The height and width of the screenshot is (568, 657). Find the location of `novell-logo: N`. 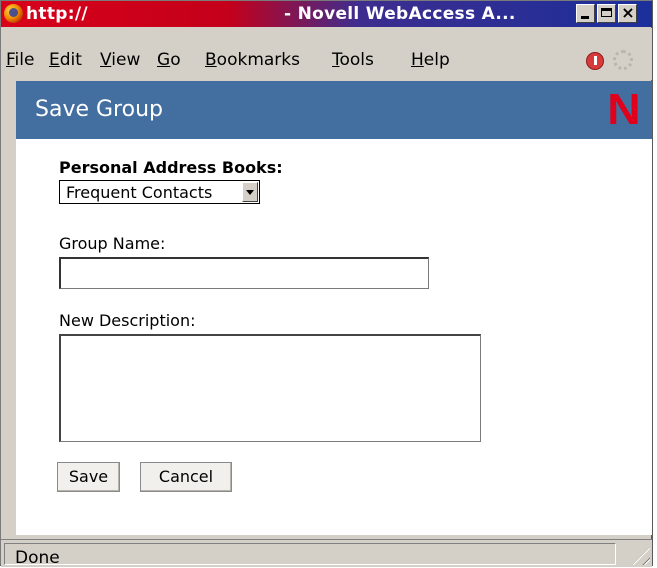

novell-logo: N is located at coordinates (624, 109).